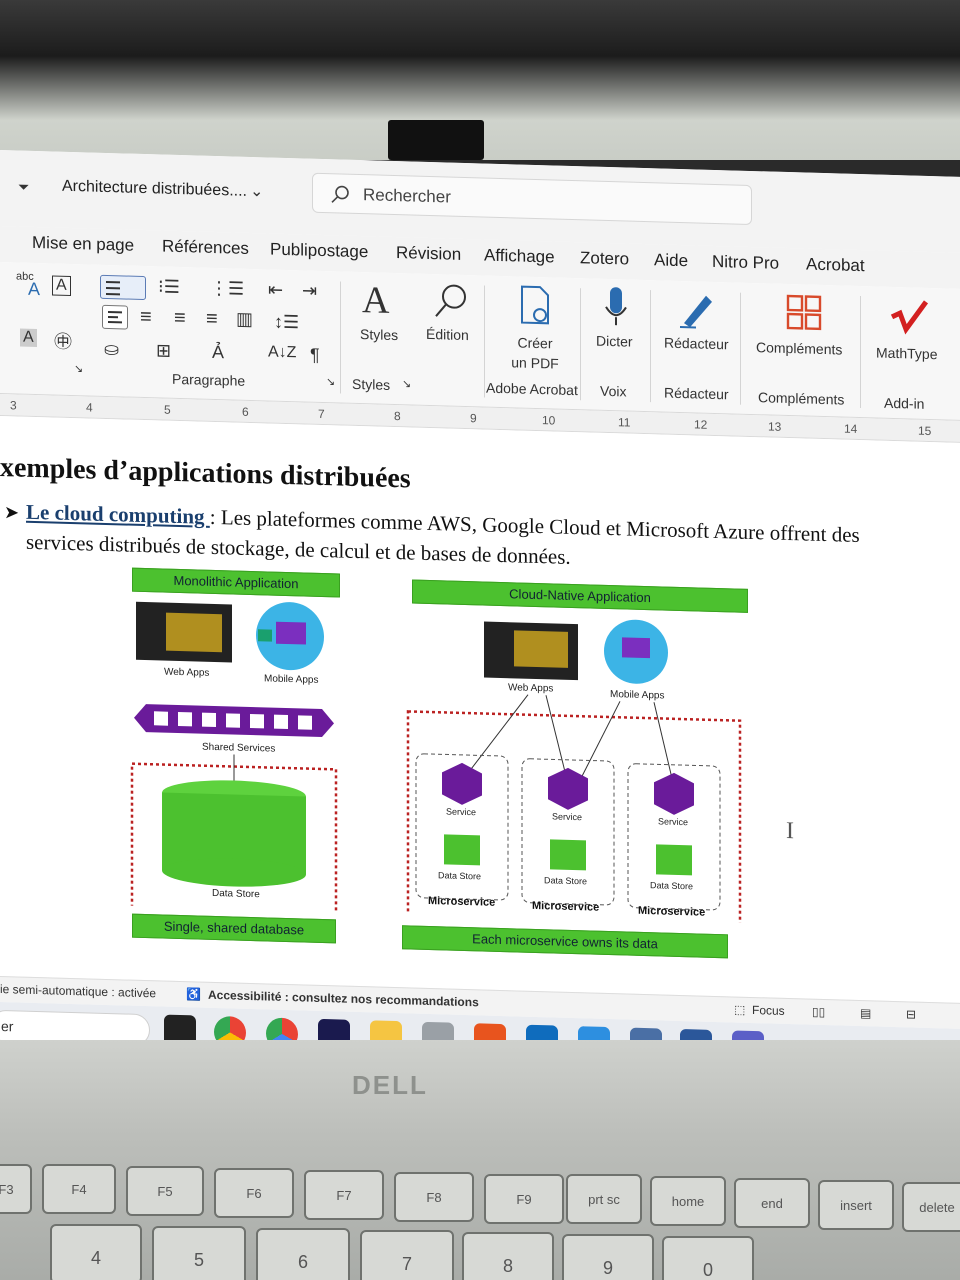 The height and width of the screenshot is (1280, 960). I want to click on ruler-mark: 7, so click(321, 414).